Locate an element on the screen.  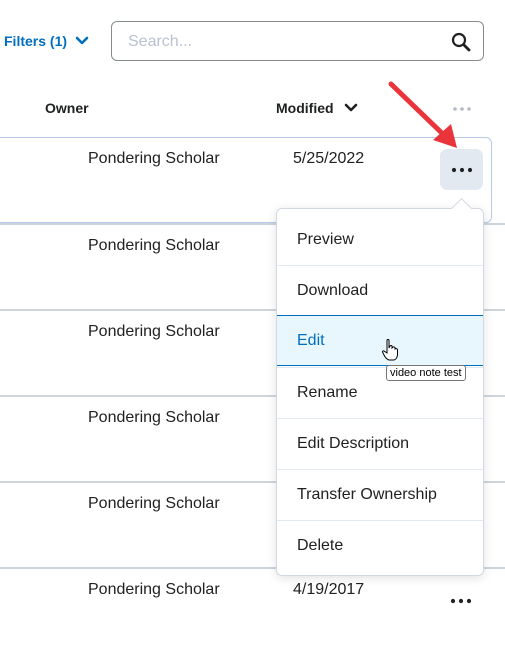
row-modified: 5/25/2022 is located at coordinates (329, 158).